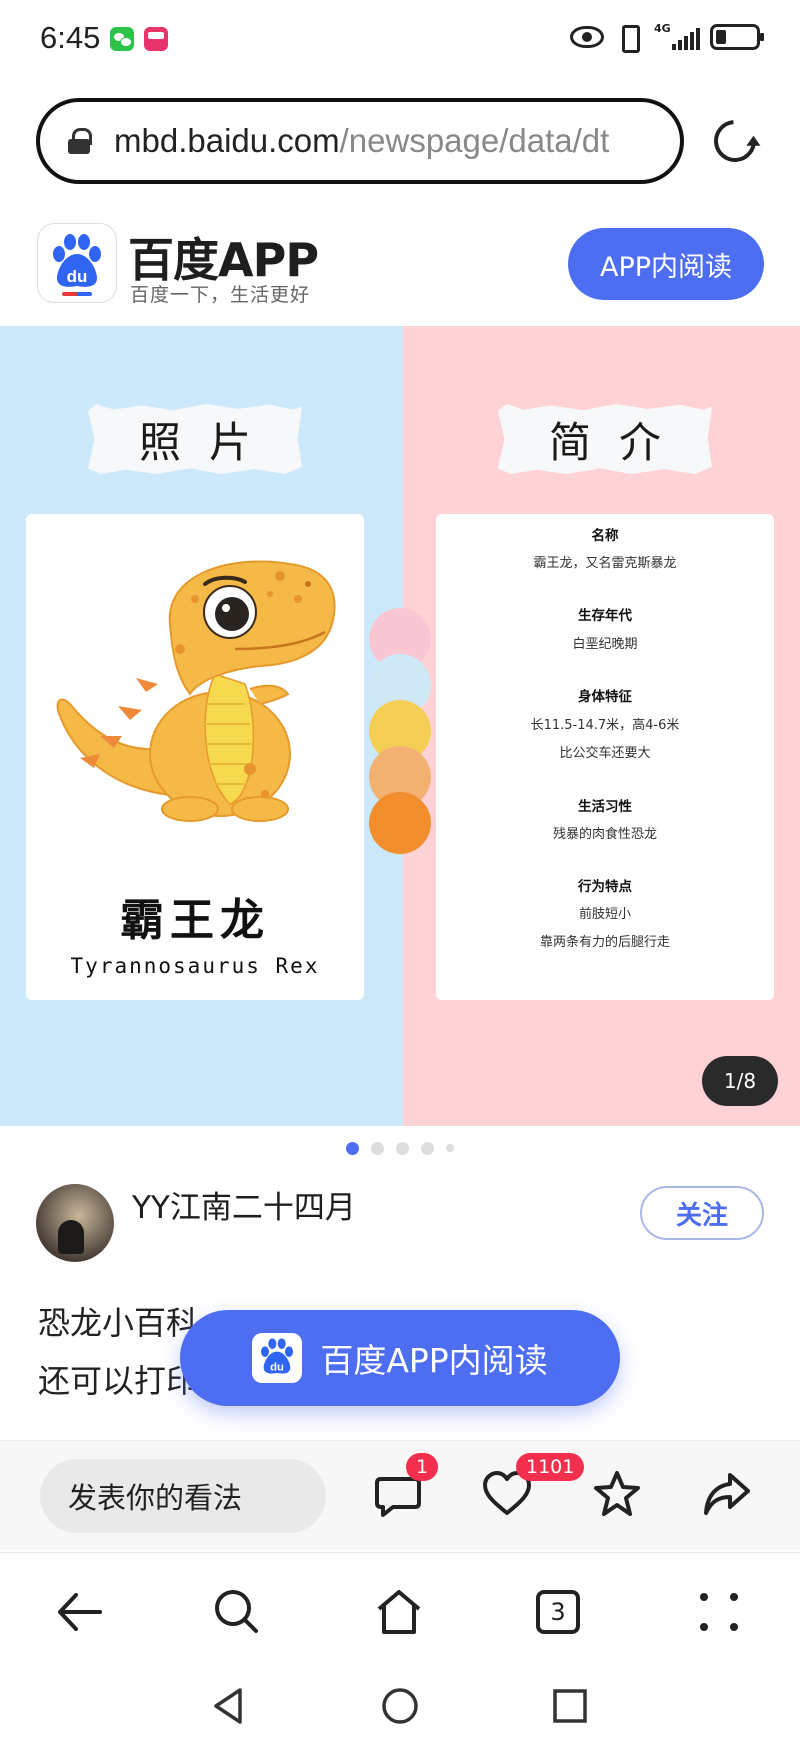 Image resolution: width=800 pixels, height=1759 pixels. I want to click on dinosaur-name-cn: 霸王龙, so click(195, 920).